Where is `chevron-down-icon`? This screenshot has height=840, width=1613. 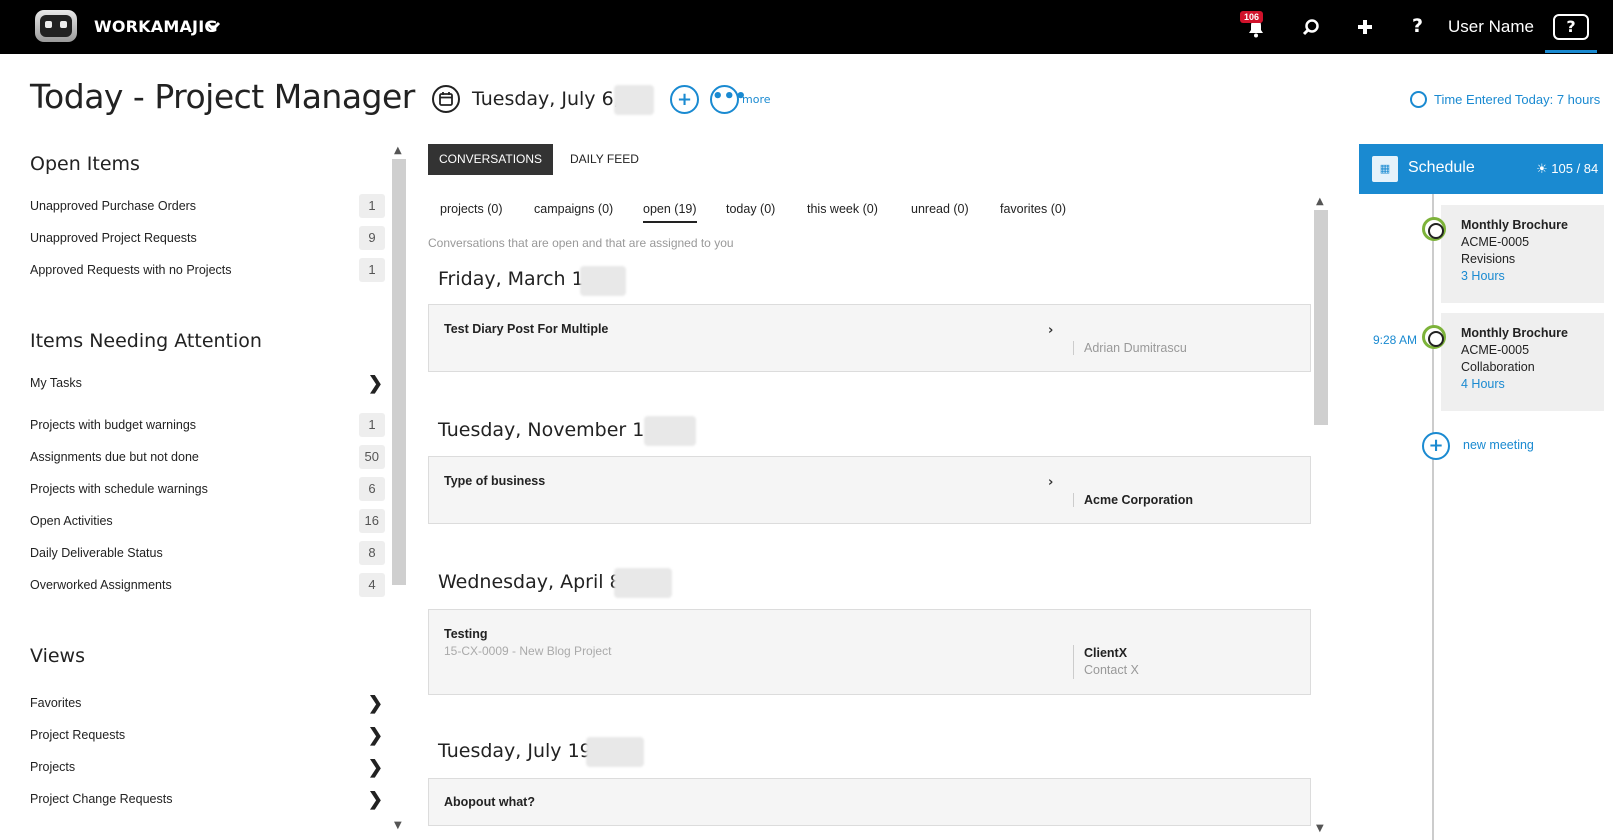
chevron-down-icon is located at coordinates (213, 26).